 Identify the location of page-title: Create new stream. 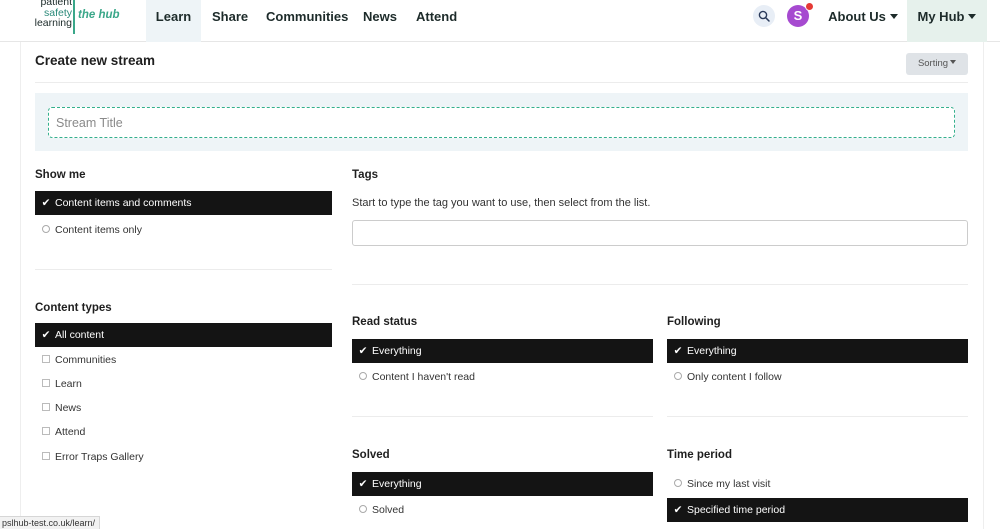
(95, 60).